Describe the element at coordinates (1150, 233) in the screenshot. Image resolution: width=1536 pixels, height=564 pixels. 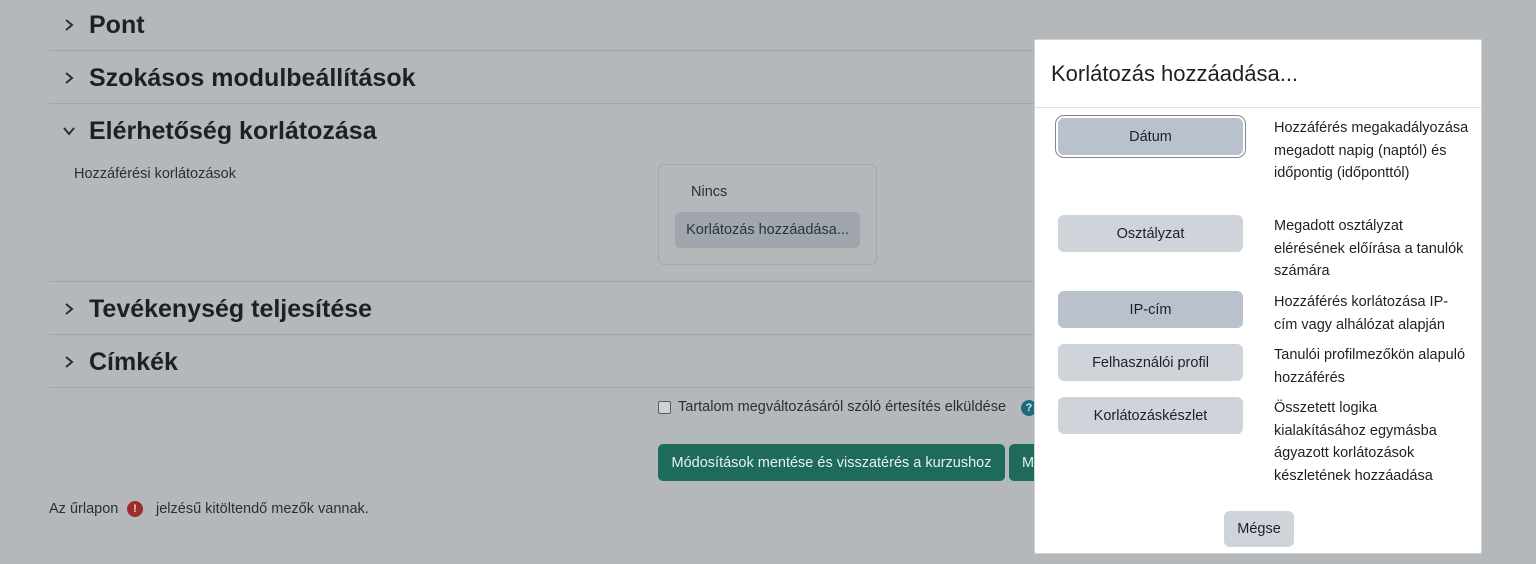
I see `grade-option-button: Osztályzat` at that location.